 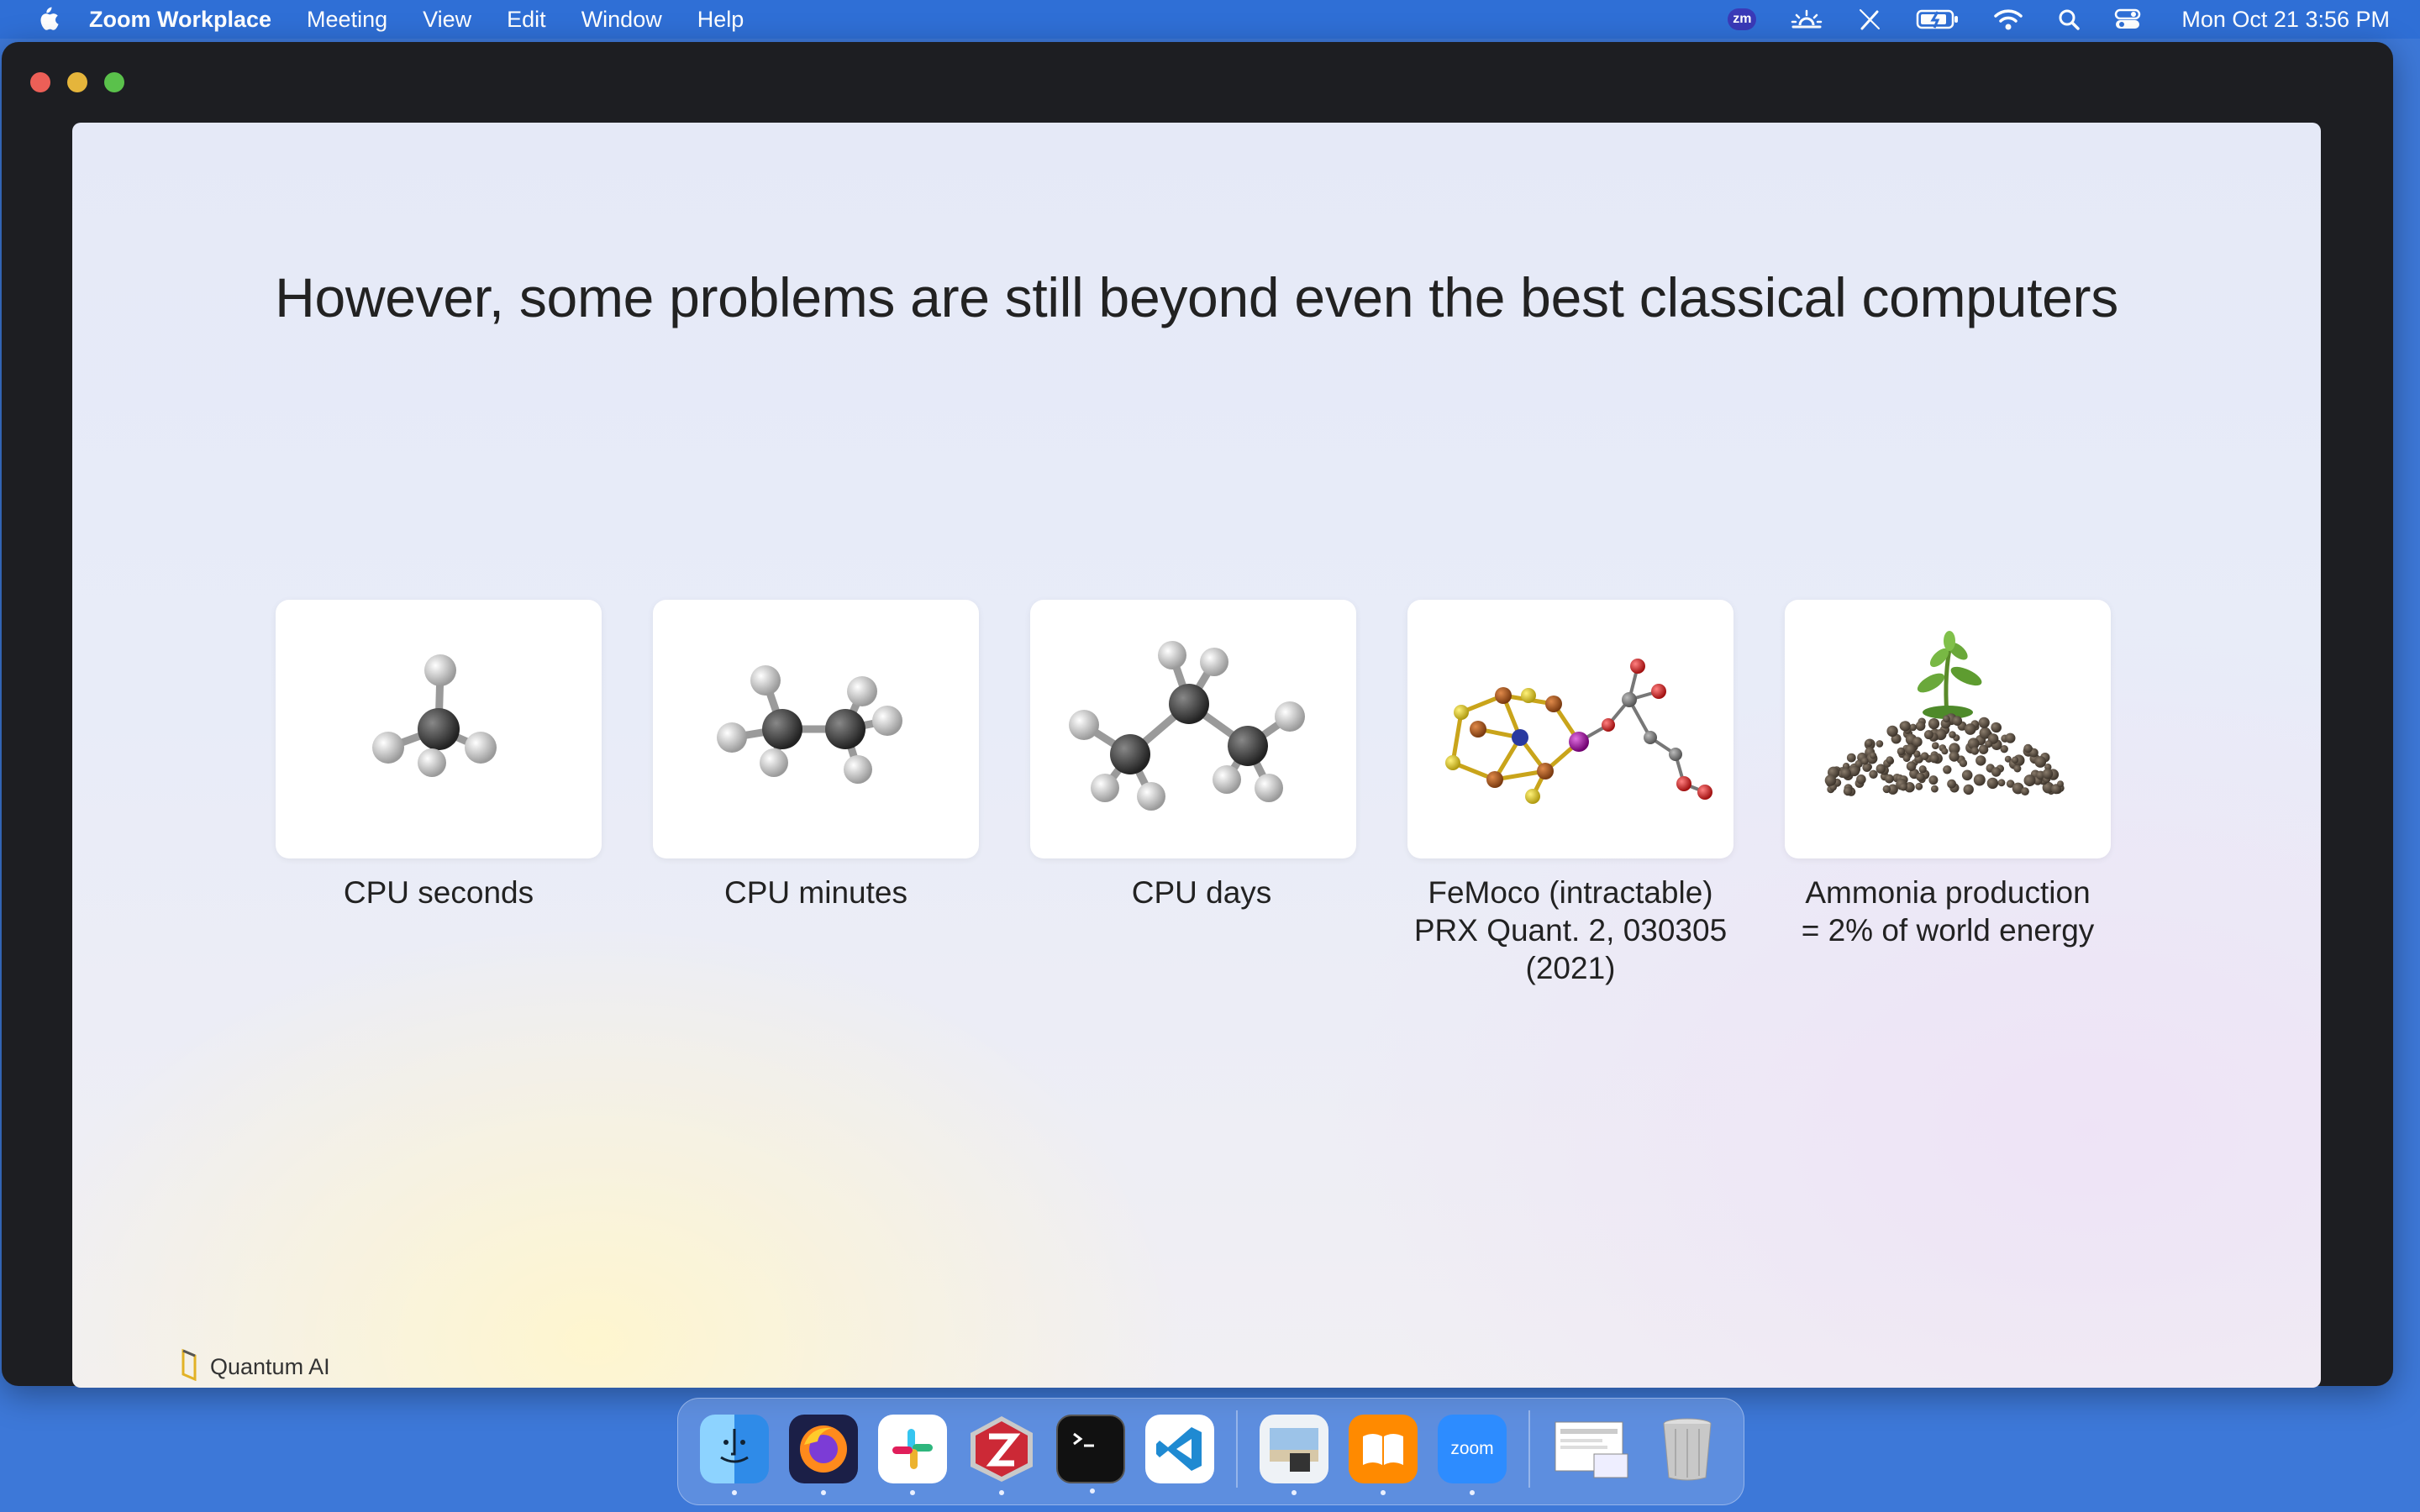 I want to click on femoco-cluster-image, so click(x=1578, y=731).